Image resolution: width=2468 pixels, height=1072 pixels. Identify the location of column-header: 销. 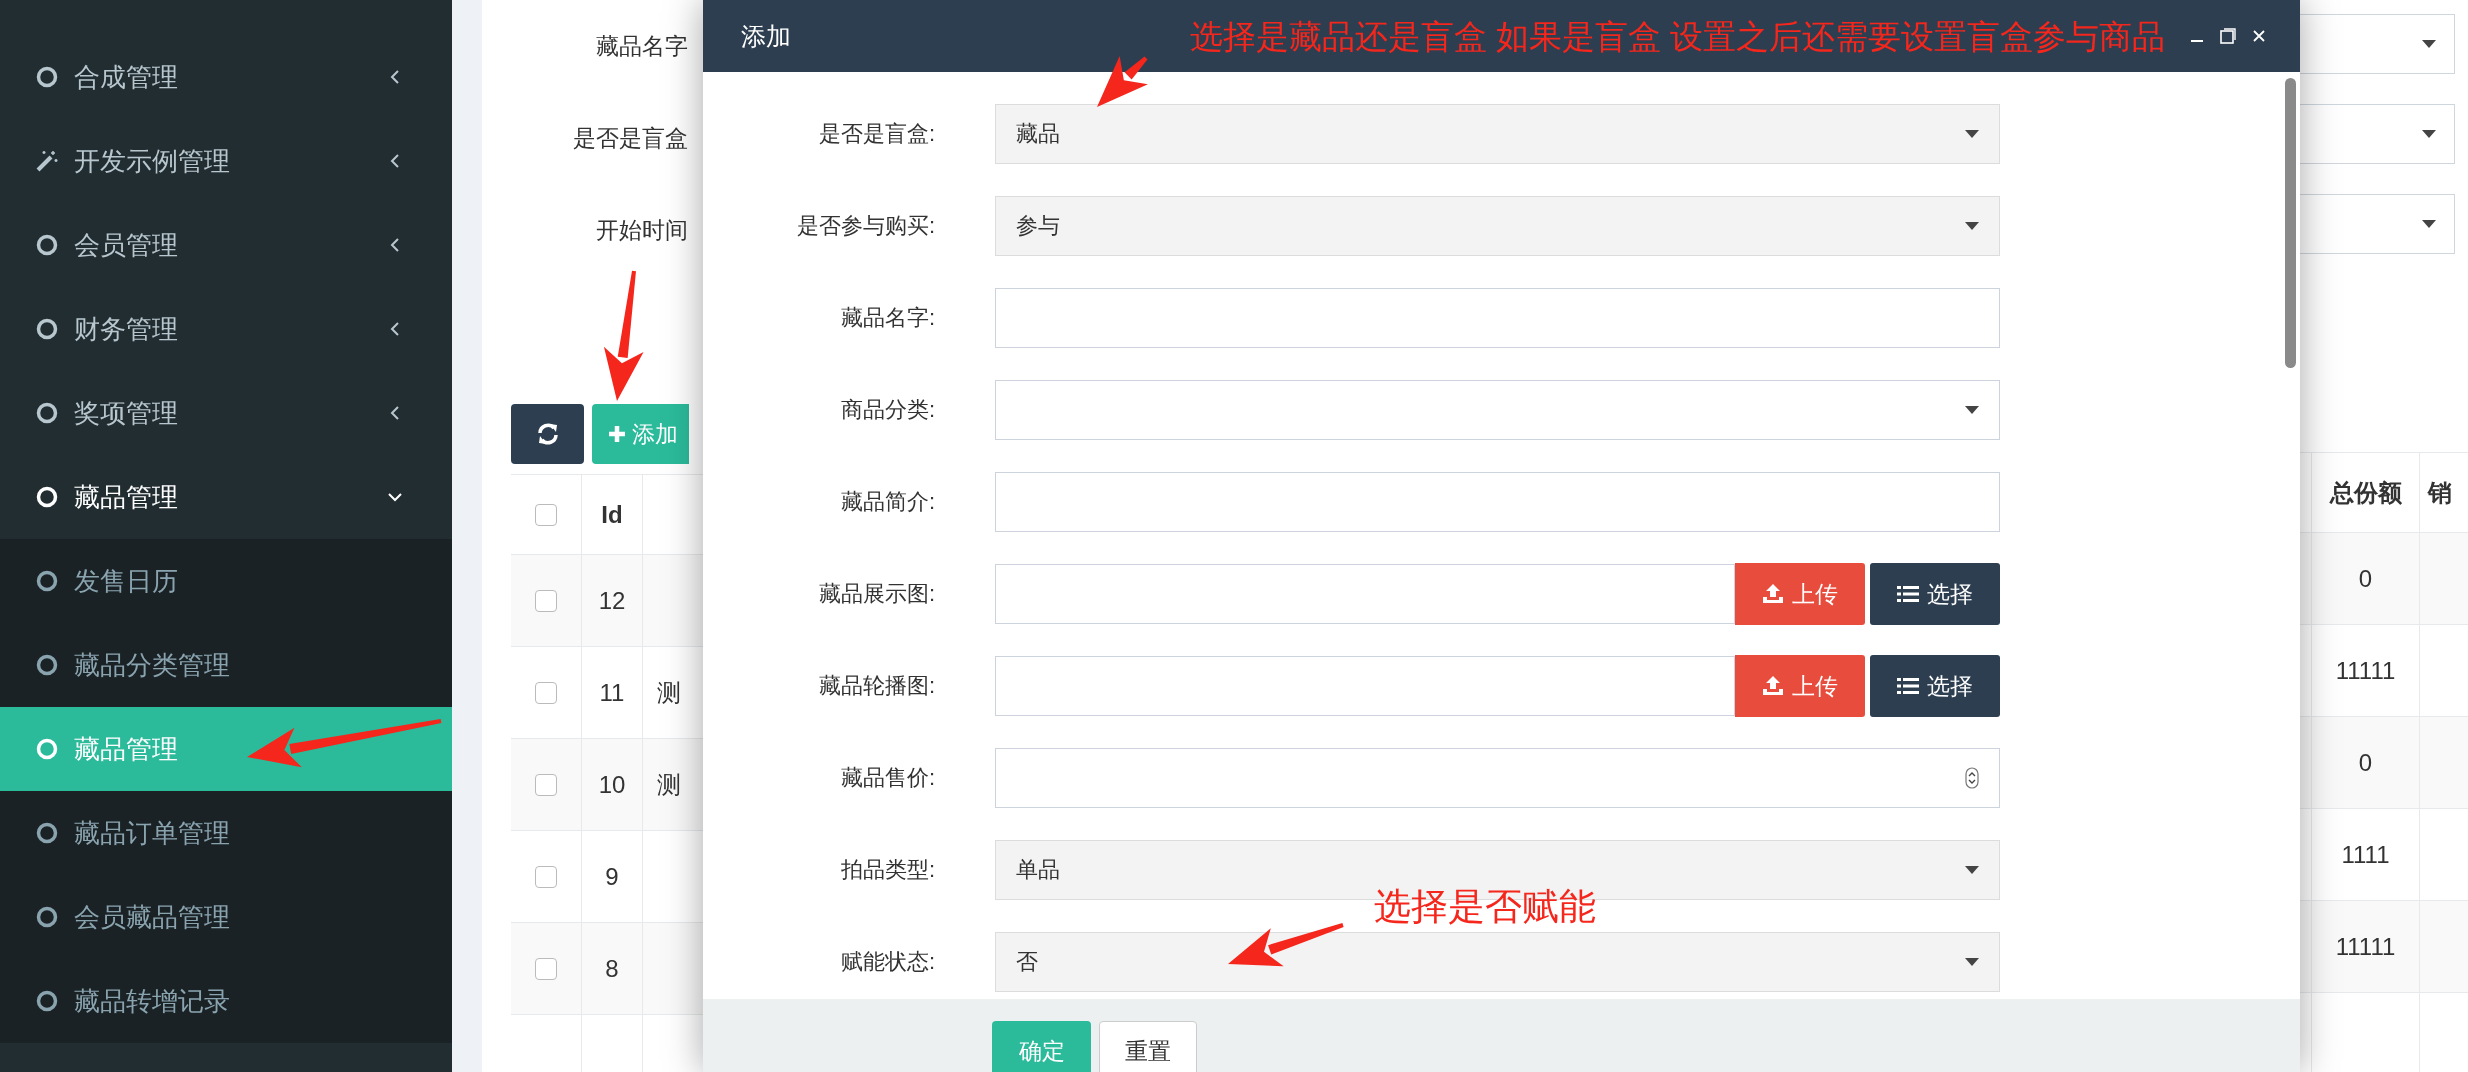
(2440, 492).